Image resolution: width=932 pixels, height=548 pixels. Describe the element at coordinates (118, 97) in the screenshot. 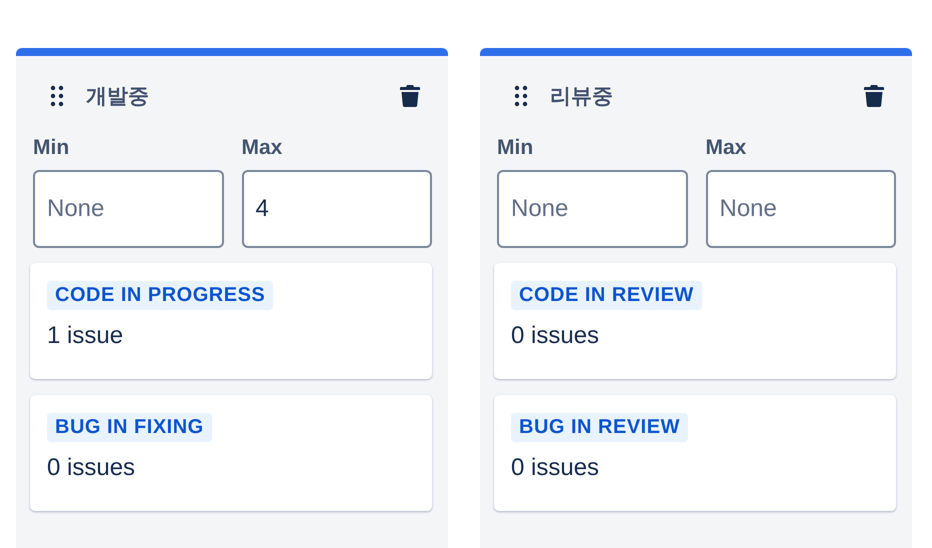

I see `column-title: 개발중` at that location.